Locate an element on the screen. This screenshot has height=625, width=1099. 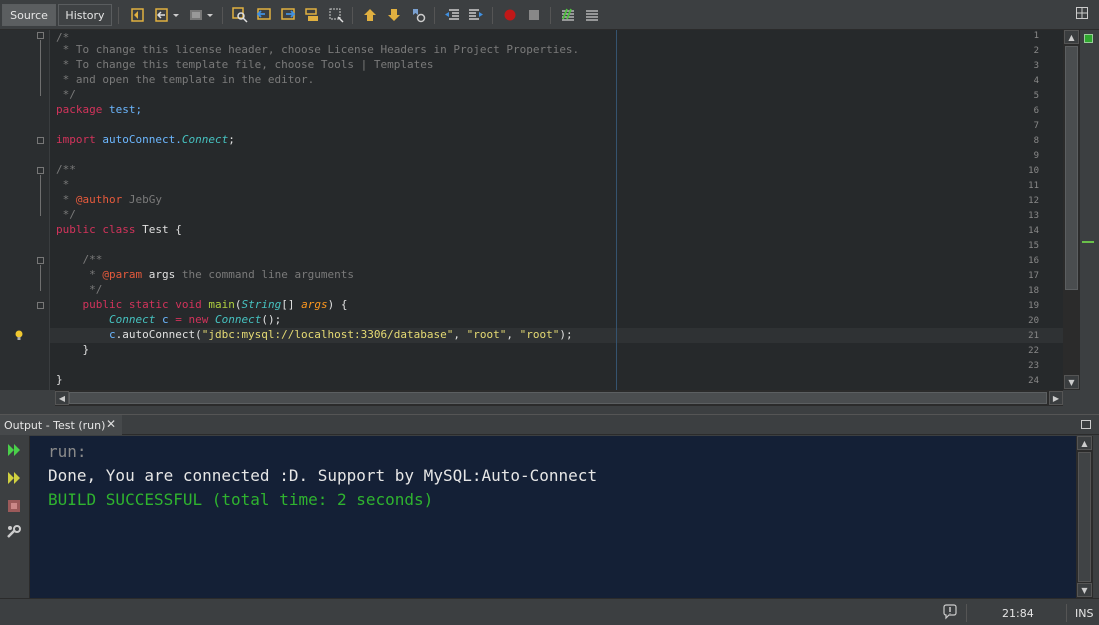
code-line-20: Connect c = new Connect(); is located at coordinates (168, 319).